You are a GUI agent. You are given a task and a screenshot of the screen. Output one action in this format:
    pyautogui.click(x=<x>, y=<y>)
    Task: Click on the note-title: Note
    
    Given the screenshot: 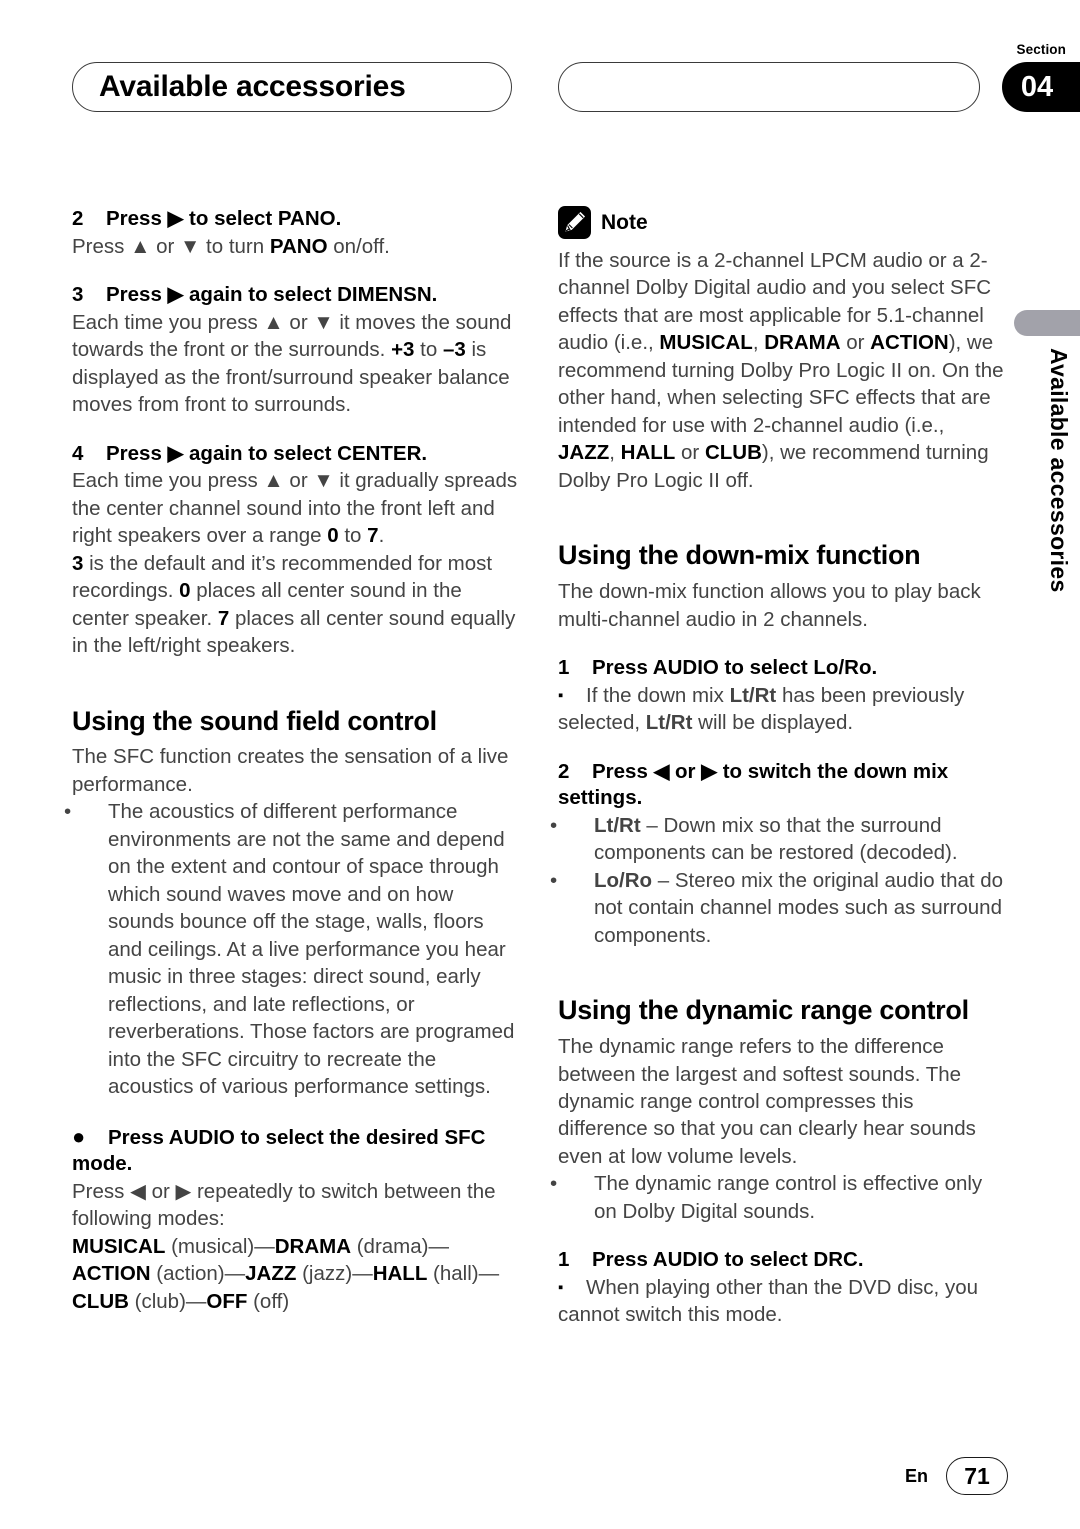 What is the action you would take?
    pyautogui.click(x=624, y=222)
    